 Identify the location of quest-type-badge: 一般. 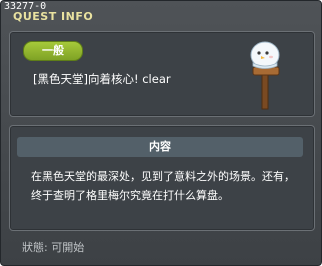
(53, 51).